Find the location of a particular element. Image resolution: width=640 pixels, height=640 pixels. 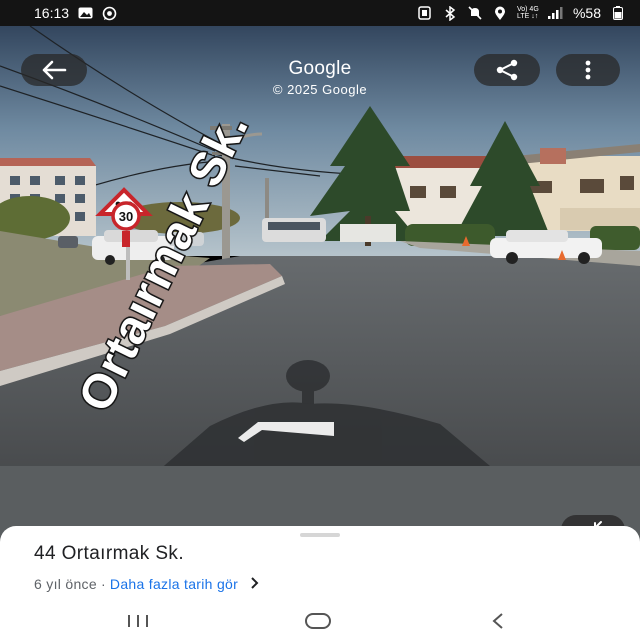

more-vert-icon is located at coordinates (588, 70).